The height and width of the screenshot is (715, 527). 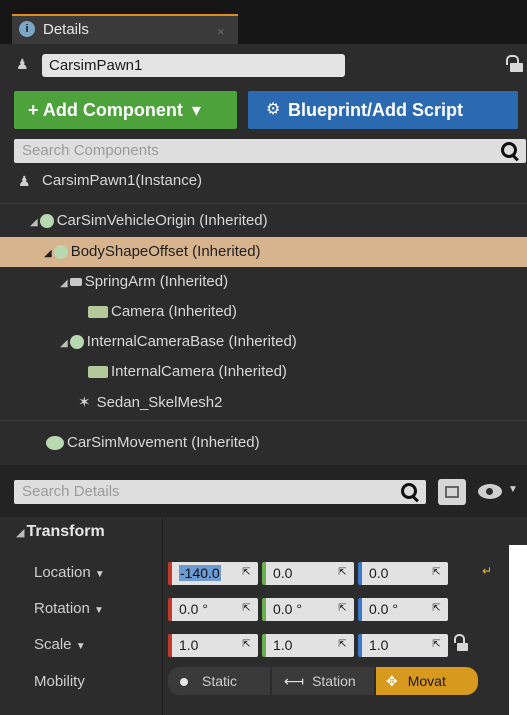 I want to click on tree-item-sedan-skelmesh2: ✶ Sedan_SkelMesh2, so click(x=263, y=403).